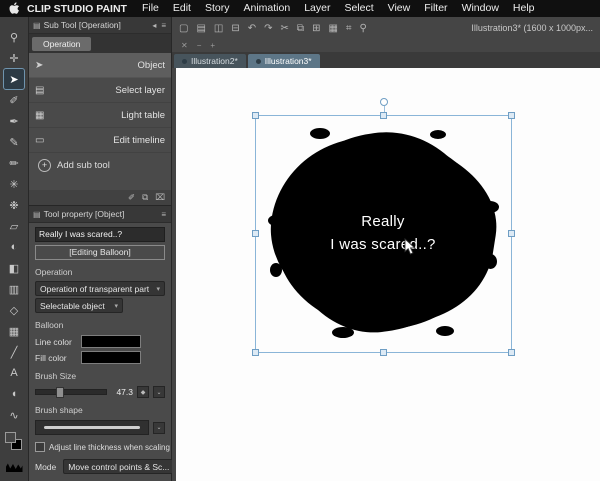 This screenshot has height=481, width=600. What do you see at coordinates (40, 447) in the screenshot?
I see `adjust-thickness-checkbox` at bounding box center [40, 447].